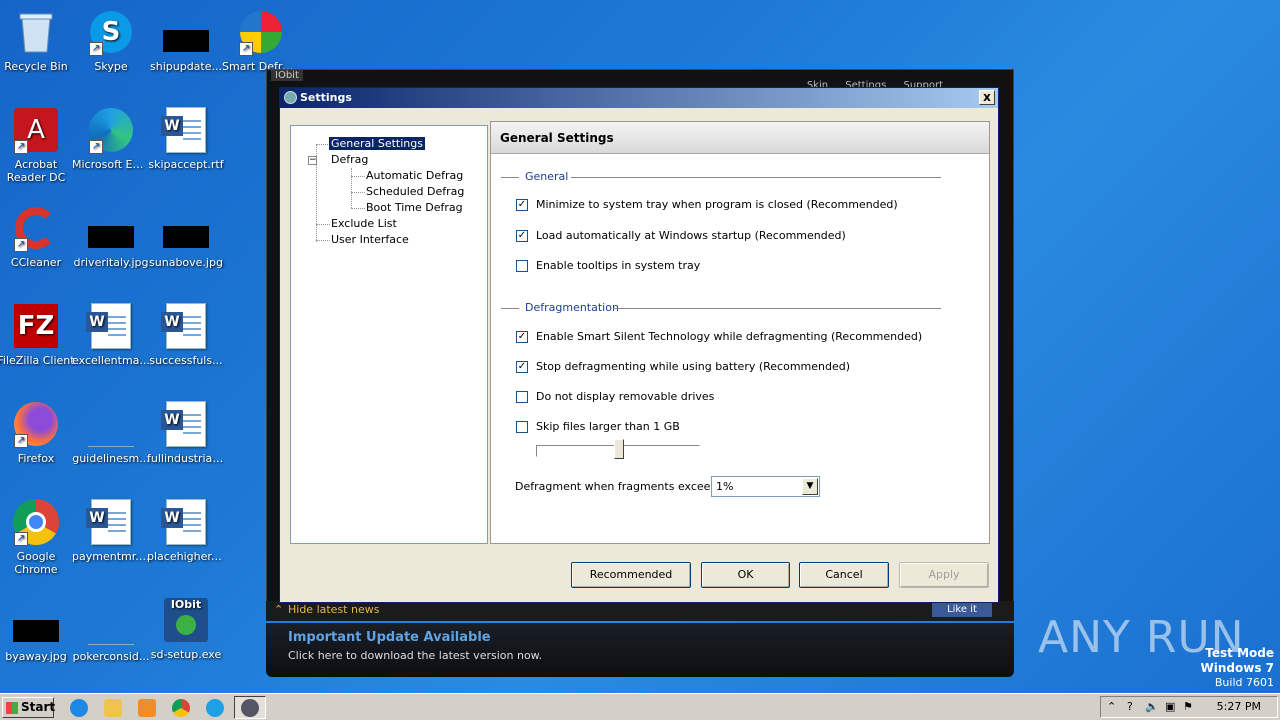  I want to click on desktop-icon-label: driveritaly.jpg, so click(111, 262).